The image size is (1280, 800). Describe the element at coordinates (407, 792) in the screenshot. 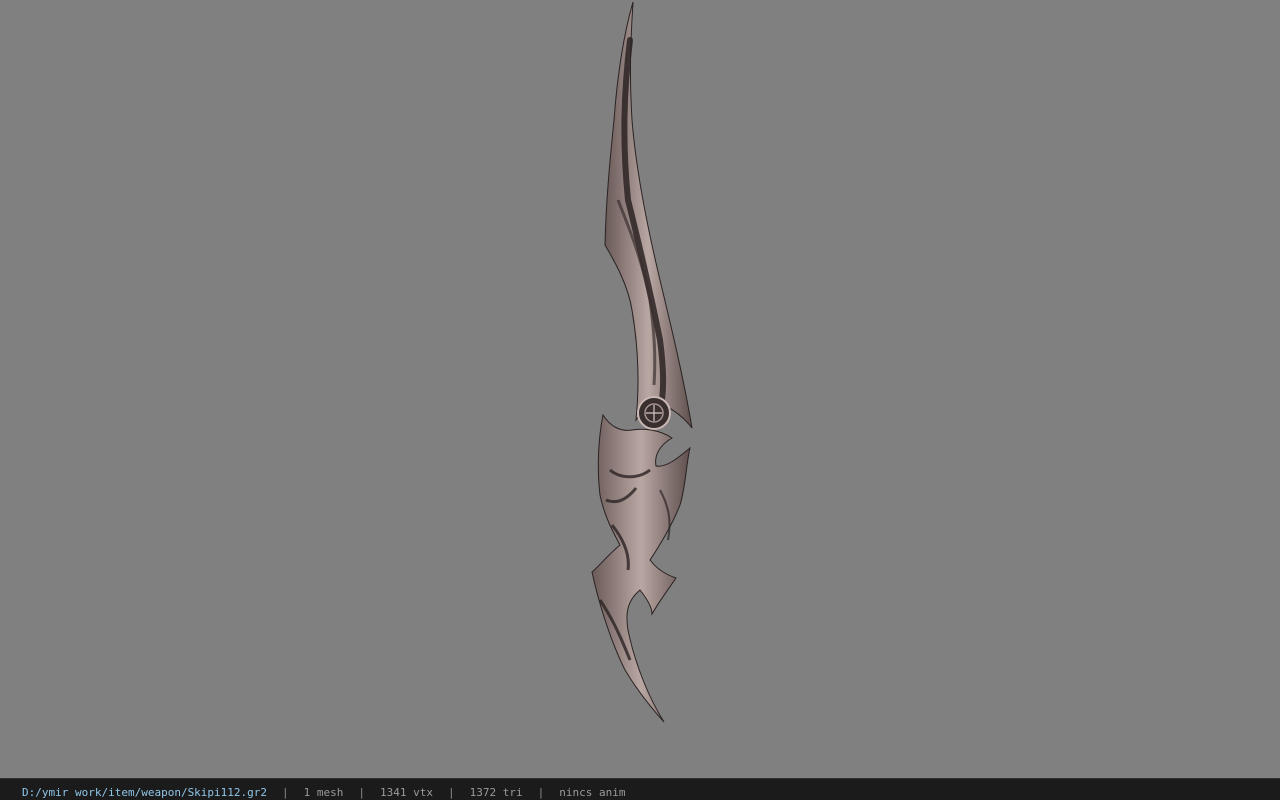

I see `vertex-count: 1341 vtx` at that location.